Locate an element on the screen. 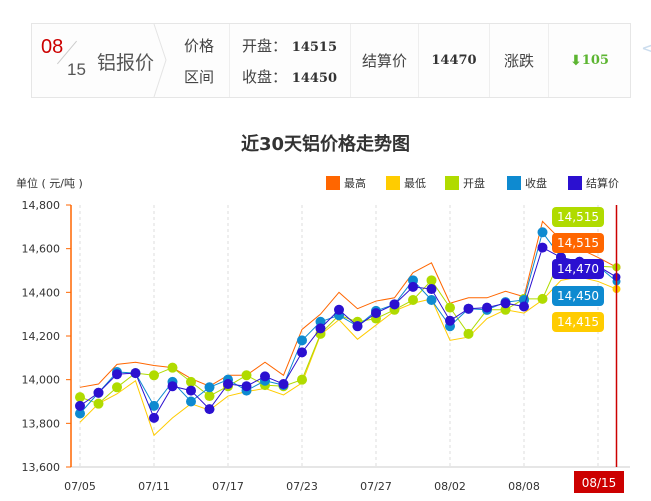 This screenshot has width=651, height=501. y-tick-label: 14,600 is located at coordinates (41, 249).